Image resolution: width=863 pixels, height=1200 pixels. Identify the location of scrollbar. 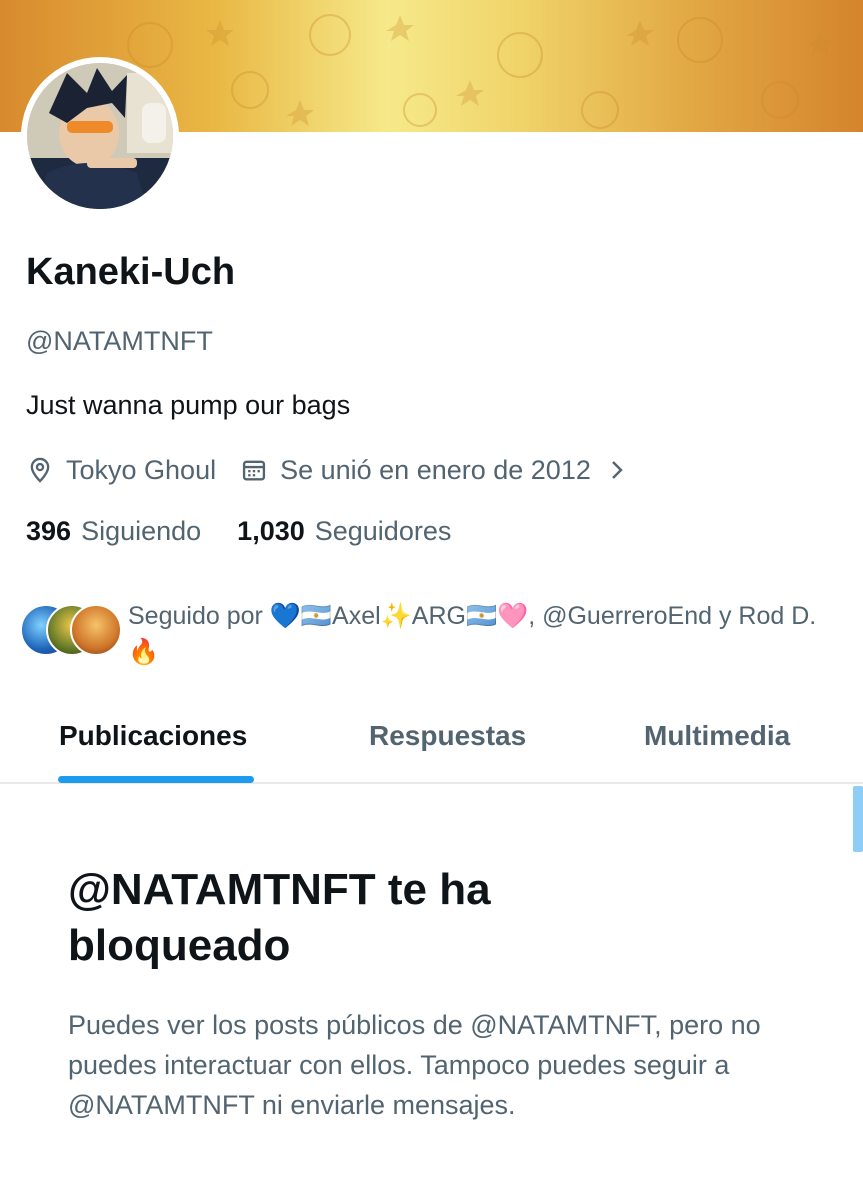
(858, 819).